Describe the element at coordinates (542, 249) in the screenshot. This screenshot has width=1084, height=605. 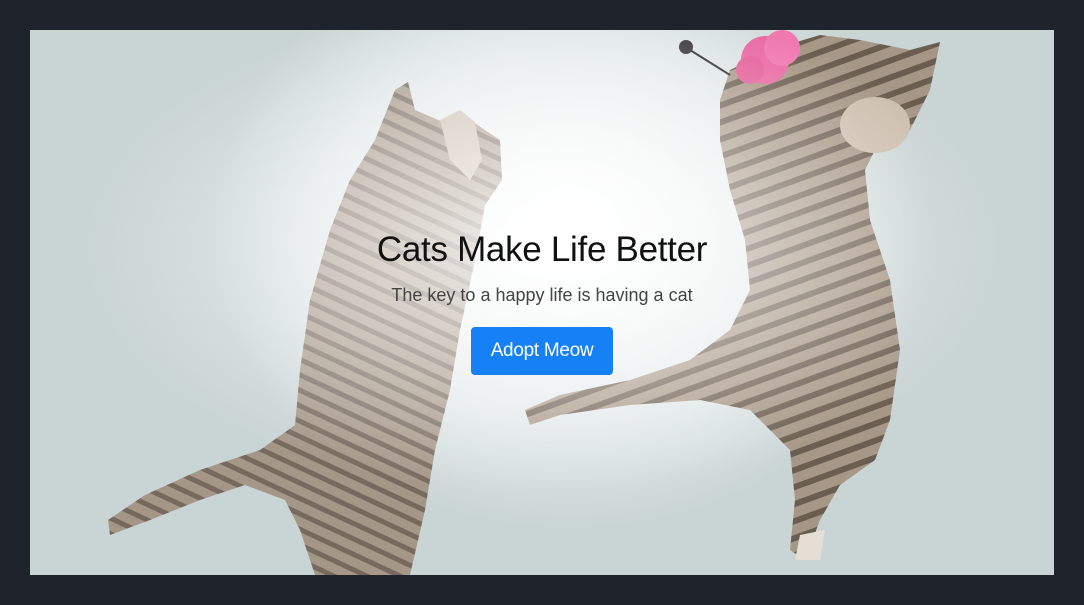
I see `hero-title: Cats Make Life Better` at that location.